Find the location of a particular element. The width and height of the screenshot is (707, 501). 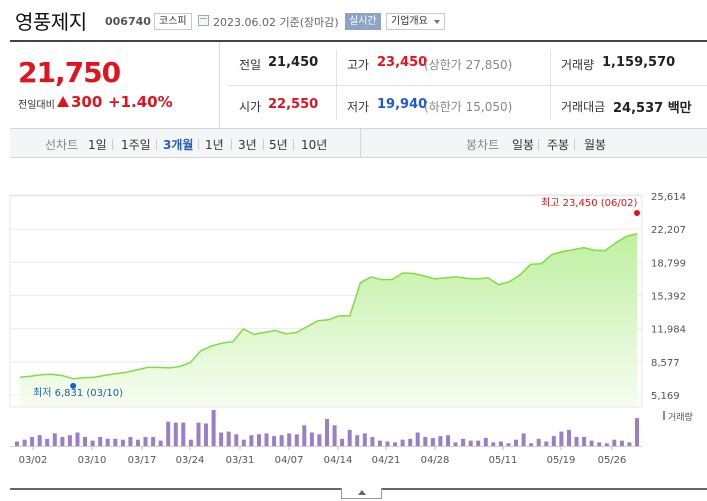

x-tick-label: 05/19 is located at coordinates (561, 460).